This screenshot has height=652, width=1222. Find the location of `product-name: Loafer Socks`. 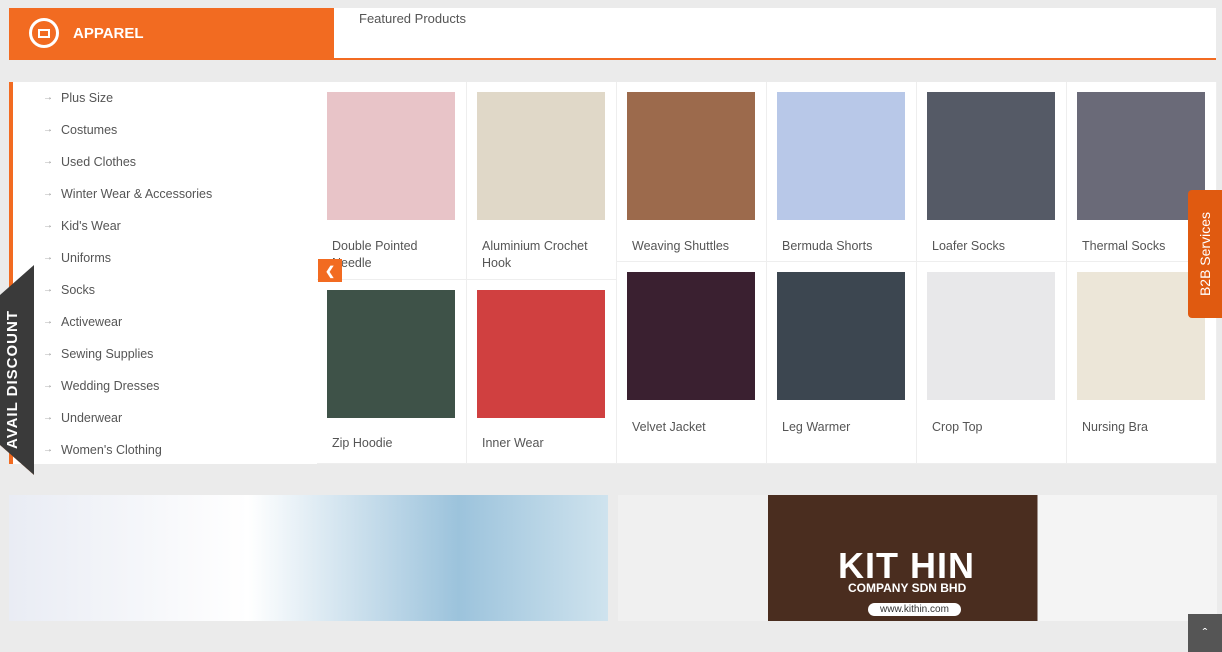

product-name: Loafer Socks is located at coordinates (994, 246).